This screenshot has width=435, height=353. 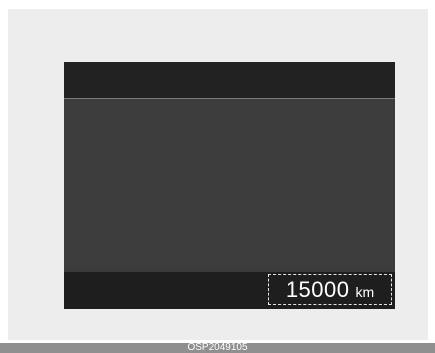 What do you see at coordinates (217, 348) in the screenshot?
I see `figure-caption: OSP2049105` at bounding box center [217, 348].